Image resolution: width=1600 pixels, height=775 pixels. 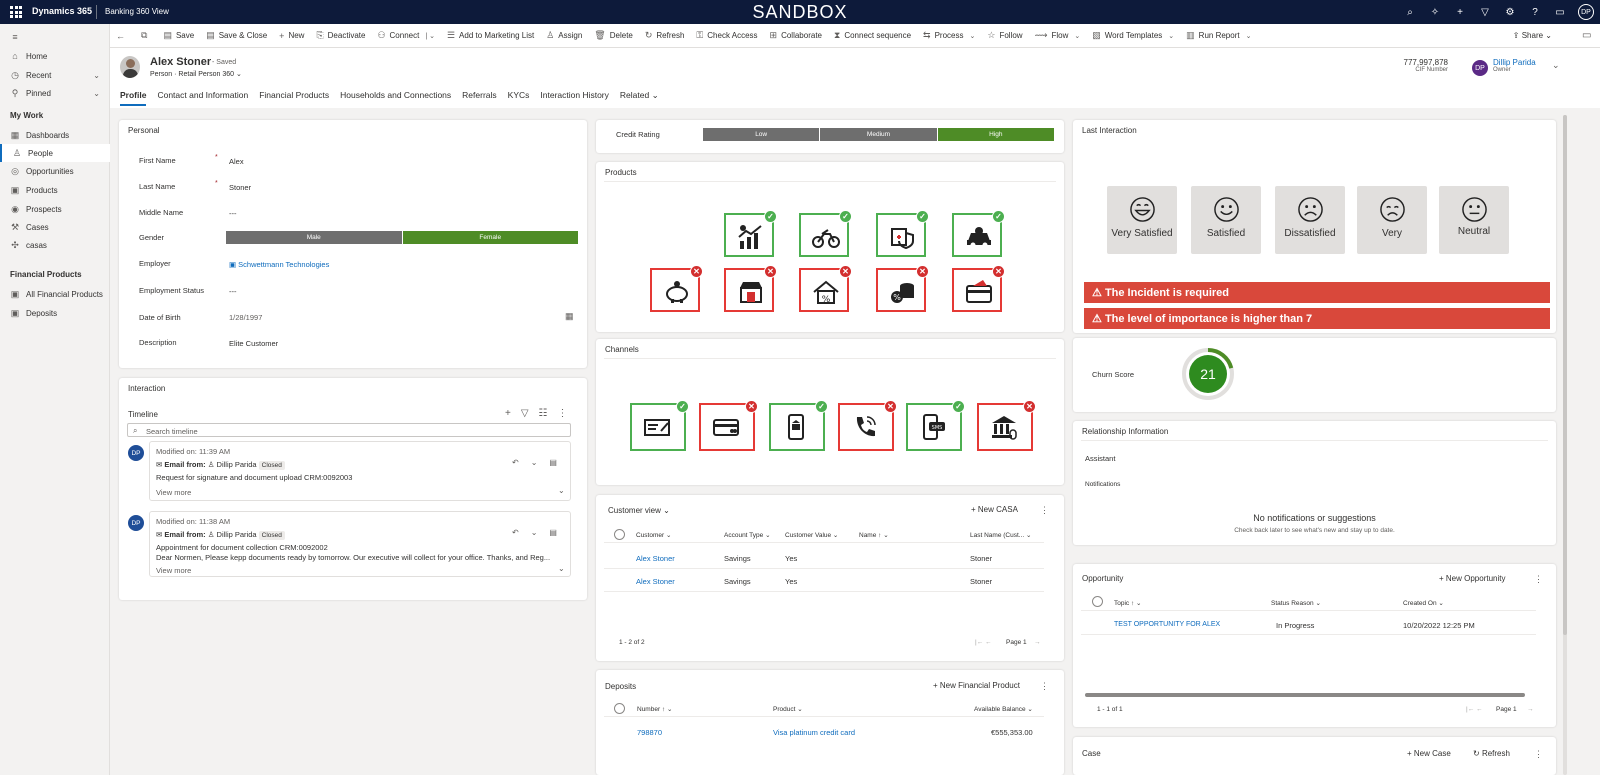 What do you see at coordinates (1474, 220) in the screenshot?
I see `rating-neutral: Neutral` at bounding box center [1474, 220].